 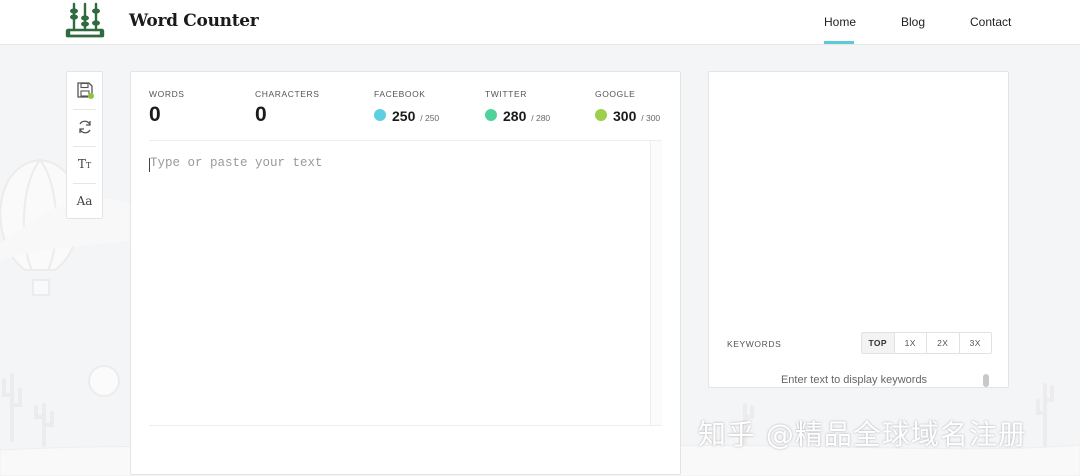 What do you see at coordinates (85, 21) in the screenshot?
I see `abacus-logo-icon` at bounding box center [85, 21].